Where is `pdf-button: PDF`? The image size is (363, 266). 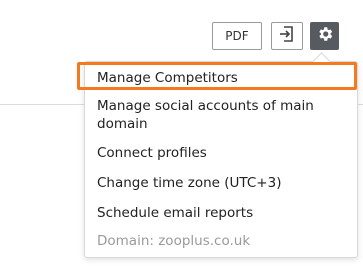
pdf-button: PDF is located at coordinates (237, 36).